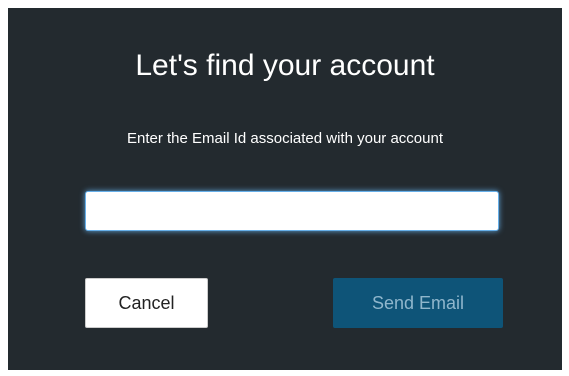  Describe the element at coordinates (292, 211) in the screenshot. I see `email-input` at that location.